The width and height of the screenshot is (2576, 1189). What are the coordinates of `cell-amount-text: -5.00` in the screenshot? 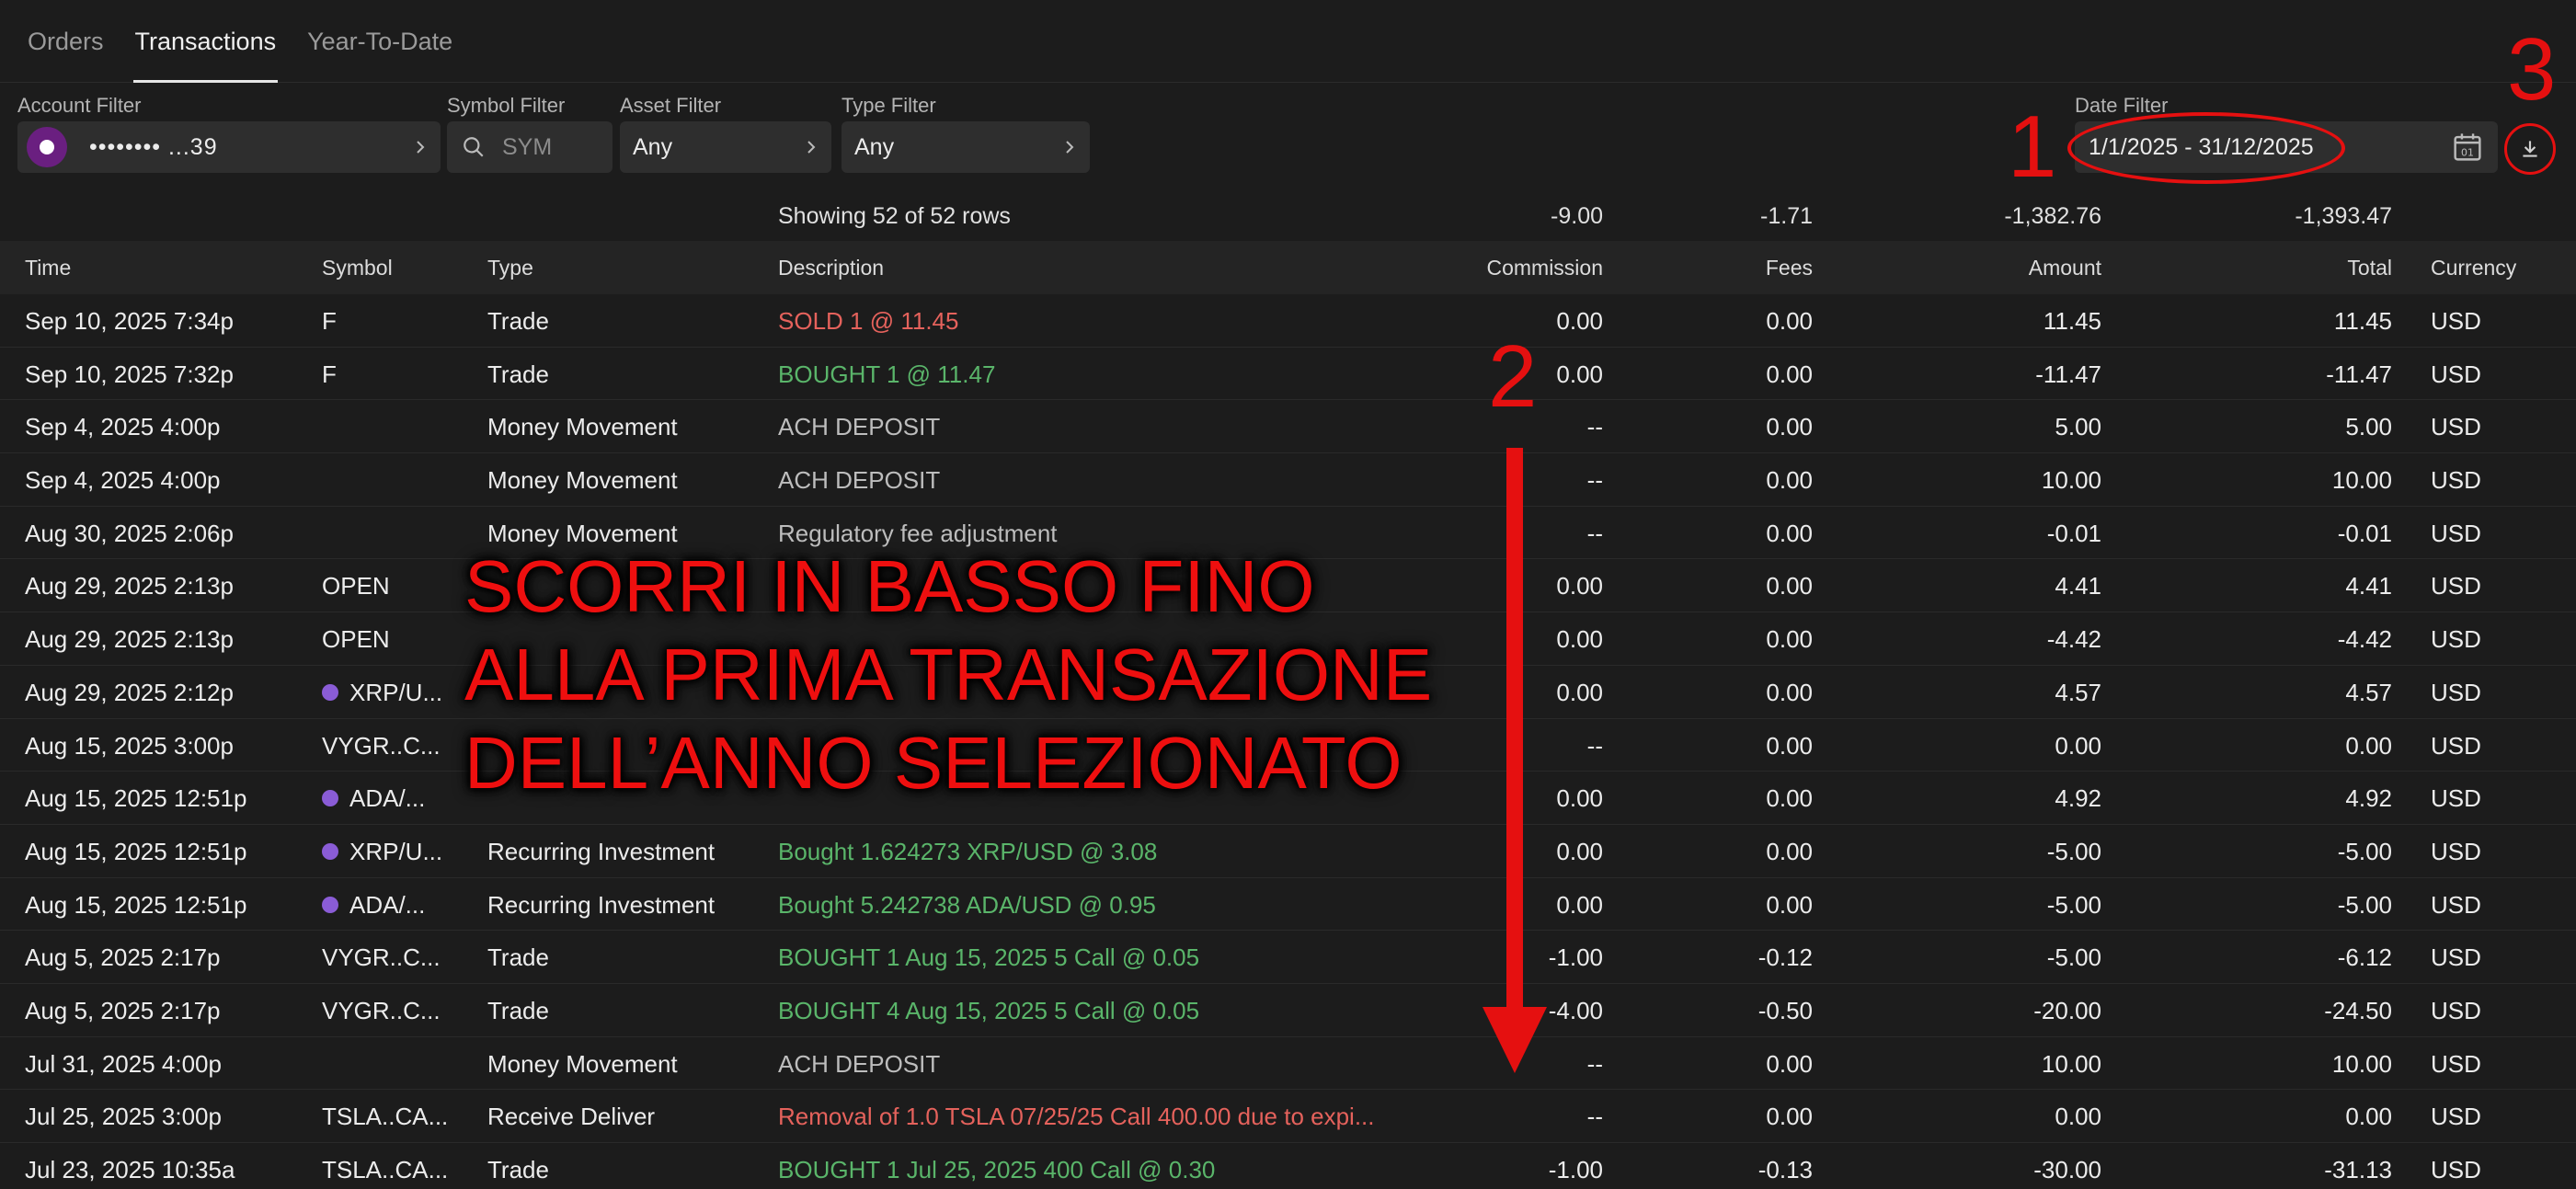 It's located at (2073, 904).